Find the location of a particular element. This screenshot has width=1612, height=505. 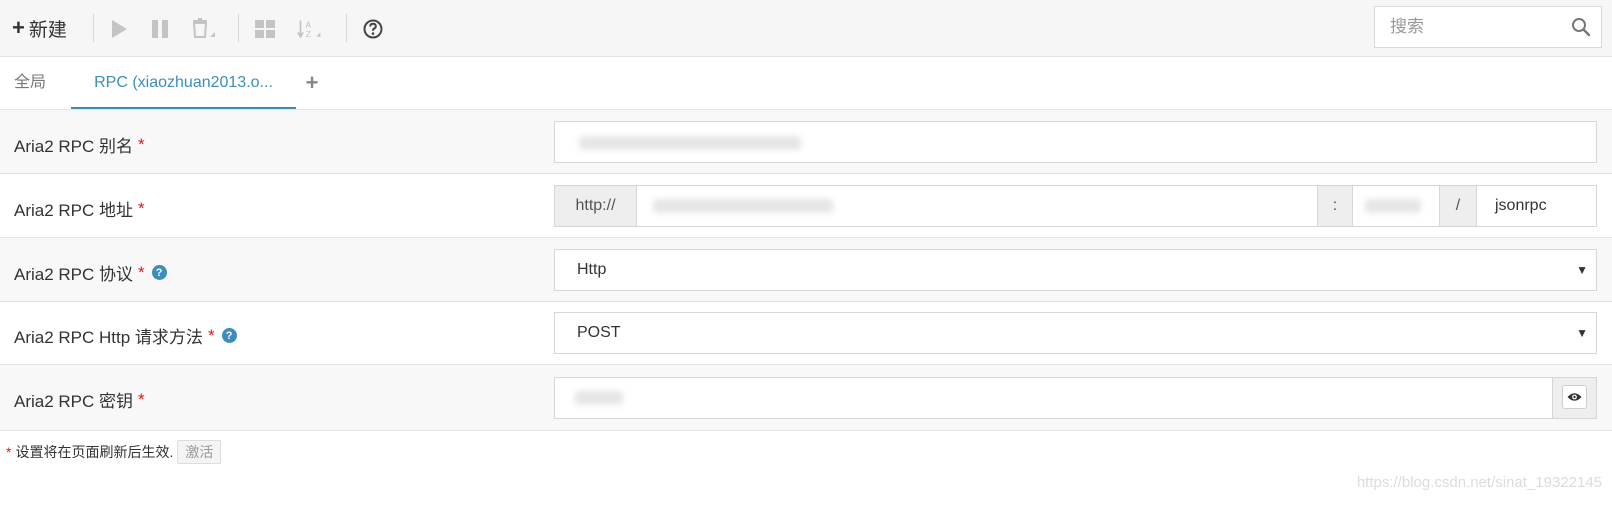

play-icon is located at coordinates (119, 29).